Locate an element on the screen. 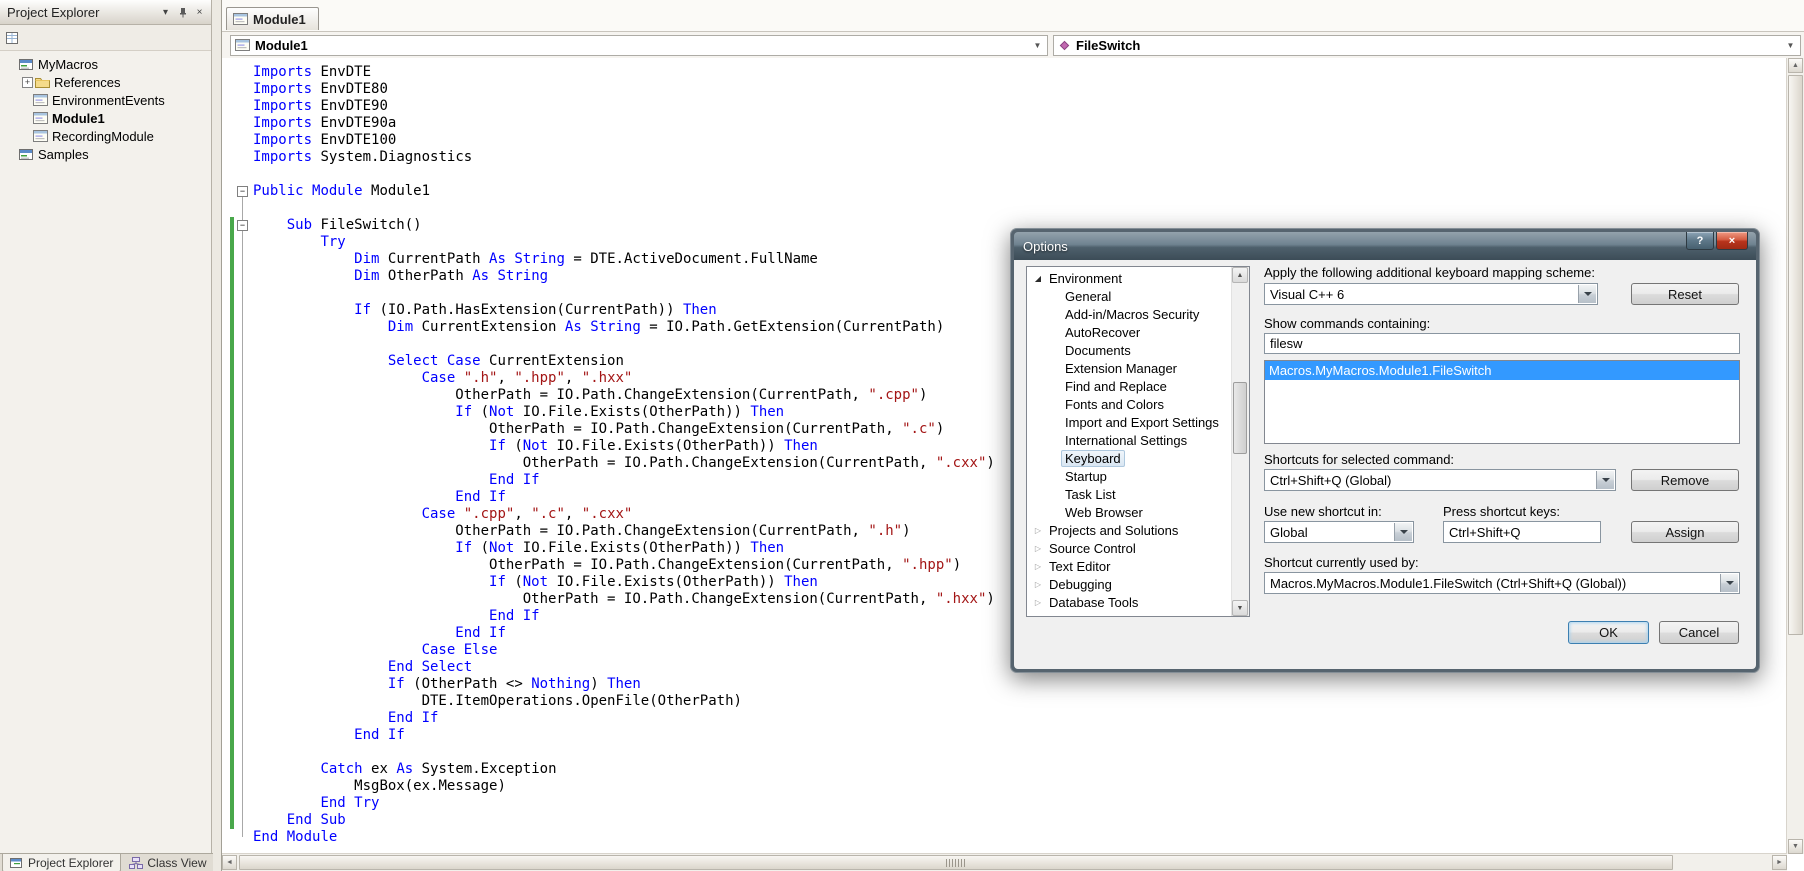 This screenshot has width=1804, height=871. scrollbar-thumb is located at coordinates (1240, 418).